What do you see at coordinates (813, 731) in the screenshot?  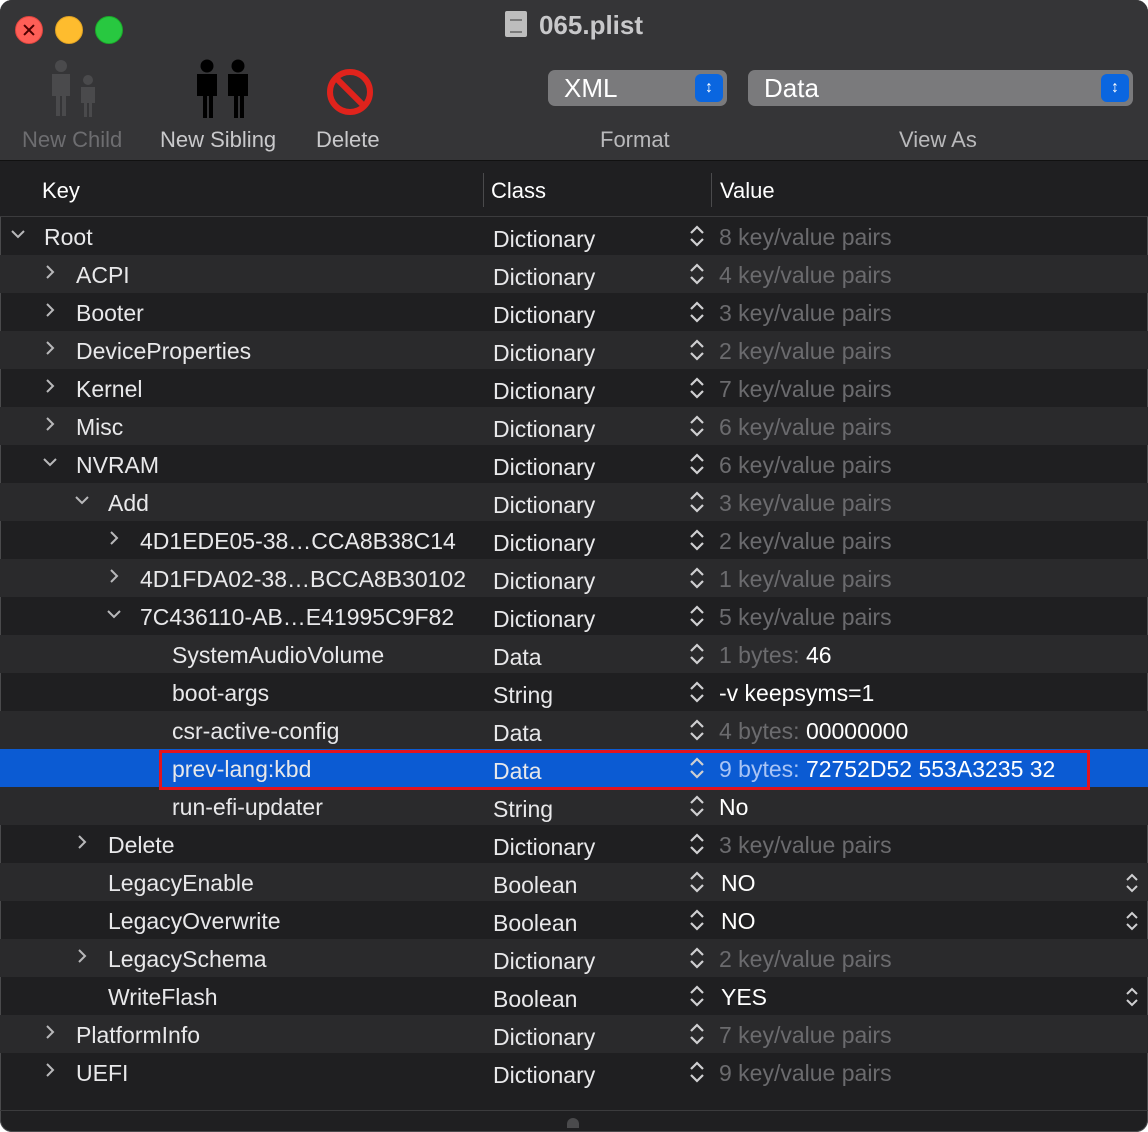 I see `row-value: 4 bytes: 00000000` at bounding box center [813, 731].